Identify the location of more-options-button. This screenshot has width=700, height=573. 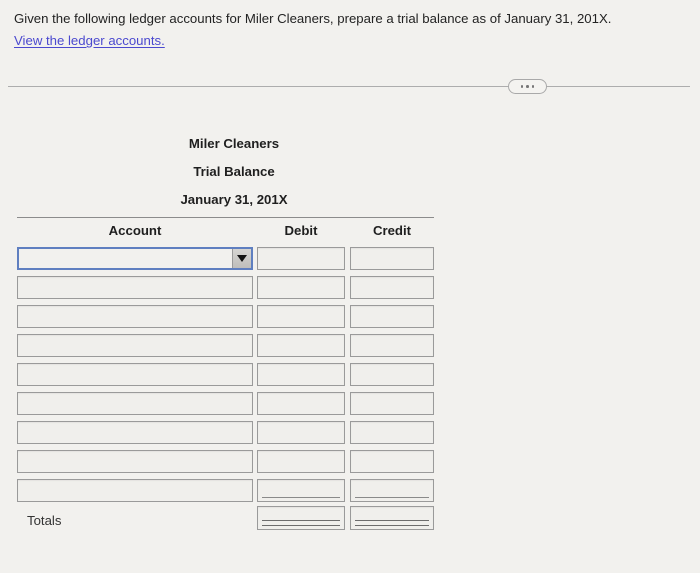
(527, 86).